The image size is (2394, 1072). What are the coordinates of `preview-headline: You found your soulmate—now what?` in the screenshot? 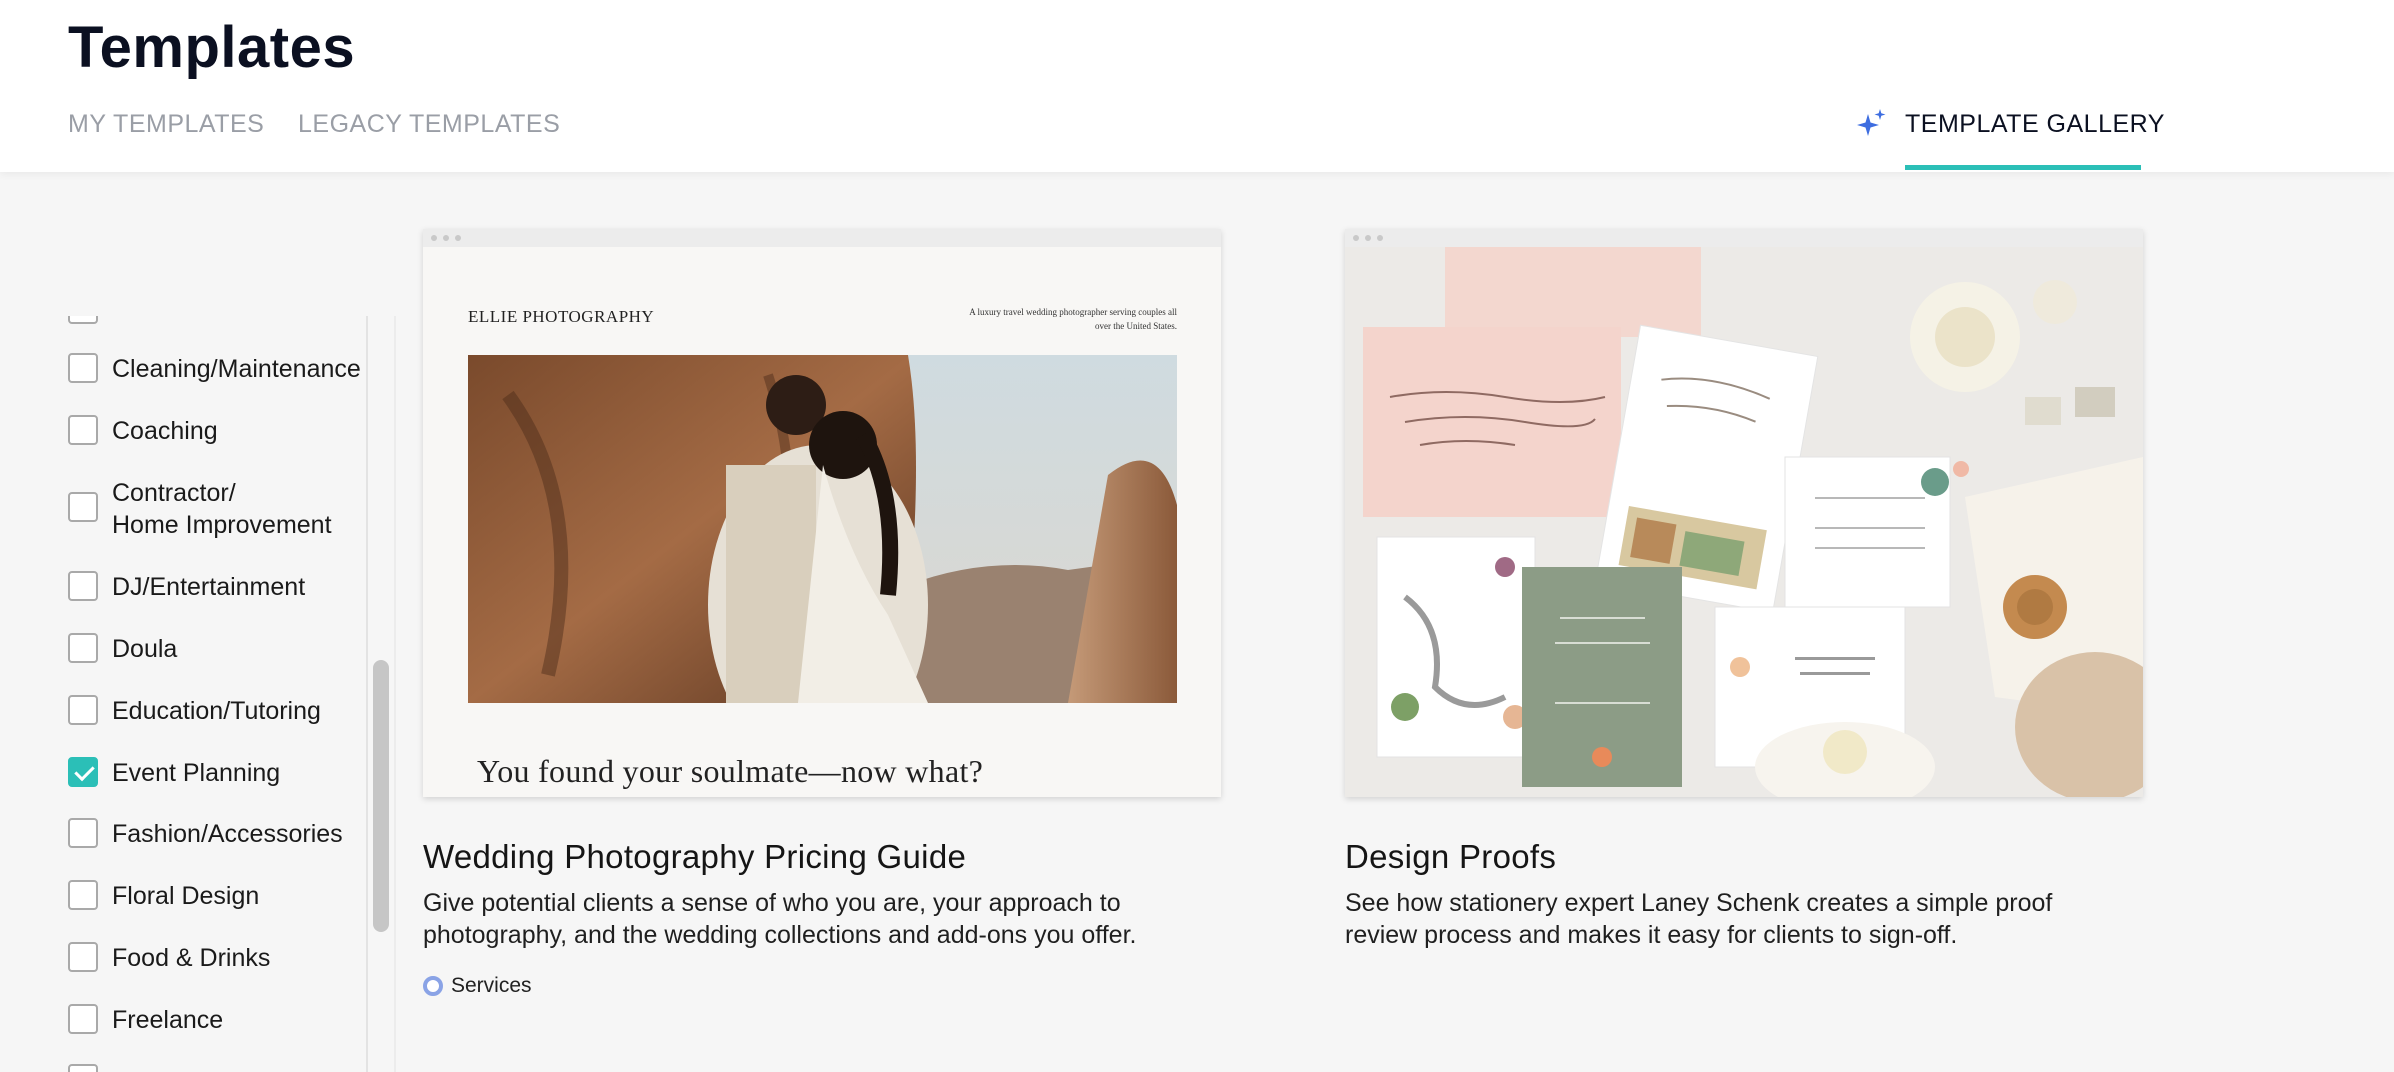 It's located at (730, 771).